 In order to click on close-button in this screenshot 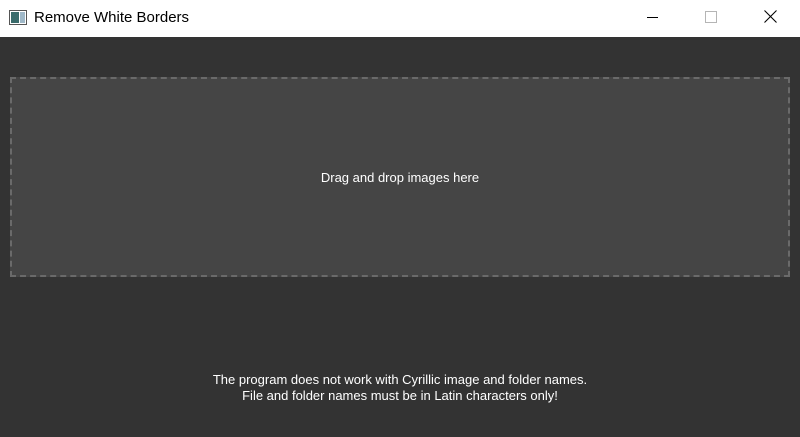, I will do `click(770, 18)`.